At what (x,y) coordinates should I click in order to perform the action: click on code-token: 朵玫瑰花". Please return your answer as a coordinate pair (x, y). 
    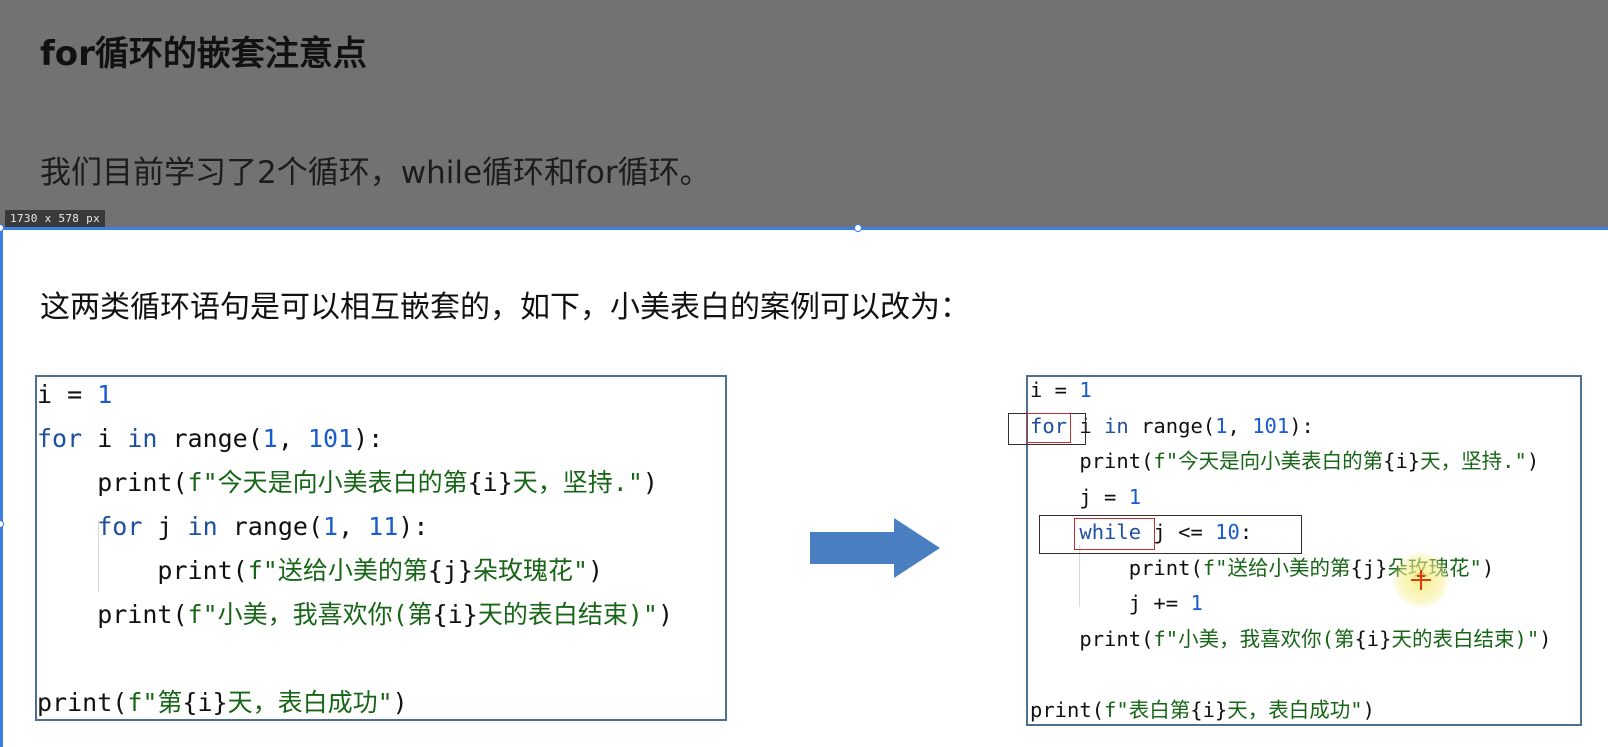
    Looking at the image, I should click on (530, 570).